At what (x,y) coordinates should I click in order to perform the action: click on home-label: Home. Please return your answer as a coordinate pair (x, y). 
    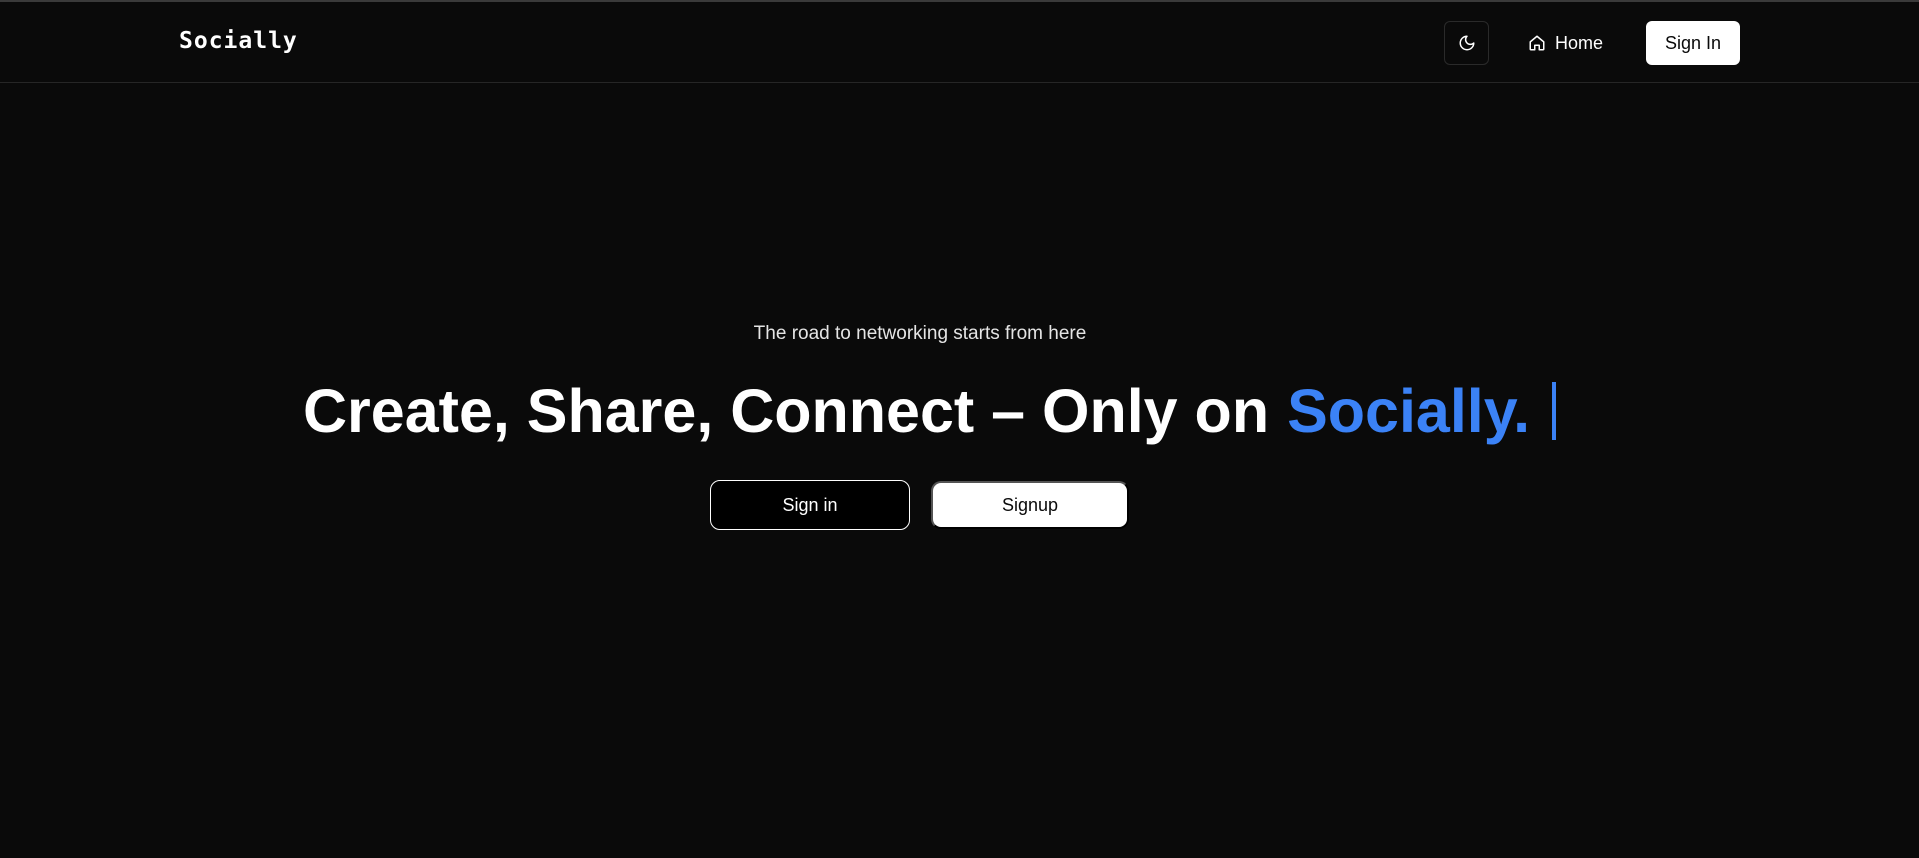
    Looking at the image, I should click on (1579, 42).